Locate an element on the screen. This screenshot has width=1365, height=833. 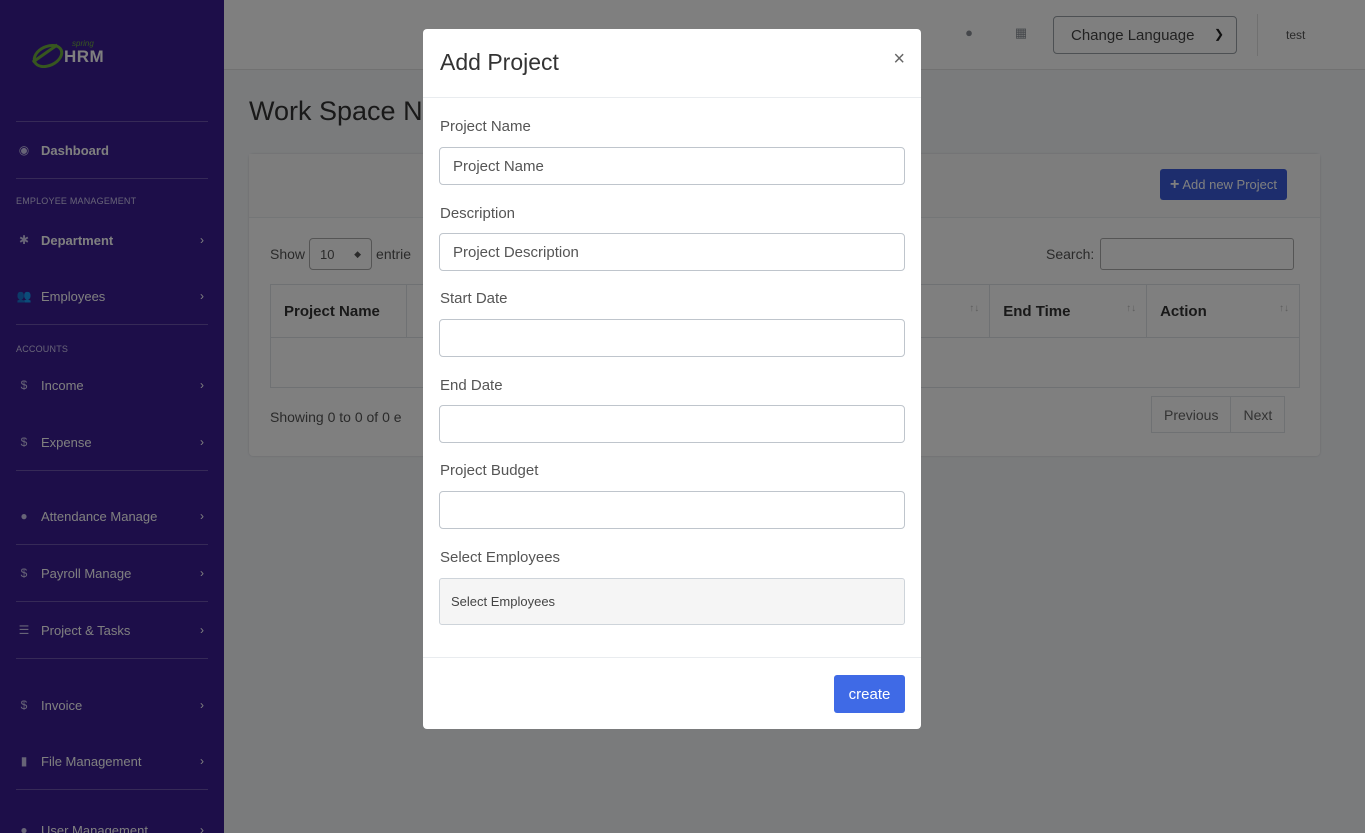
project-name-input is located at coordinates (672, 166).